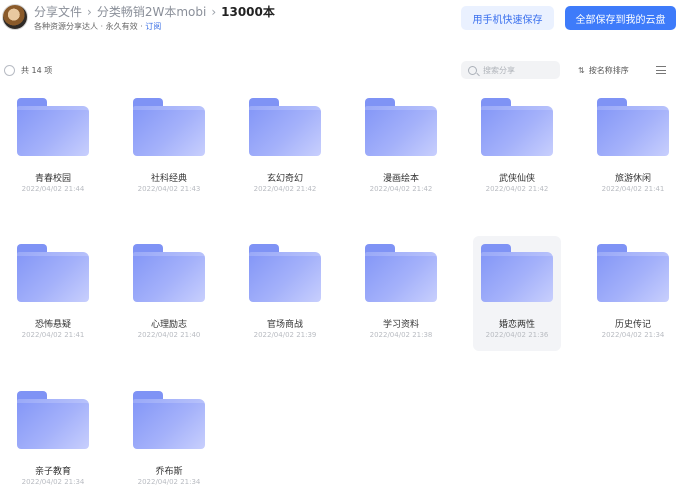  I want to click on breadcrumb-link-category: 分类畅销2W本mobi, so click(151, 12).